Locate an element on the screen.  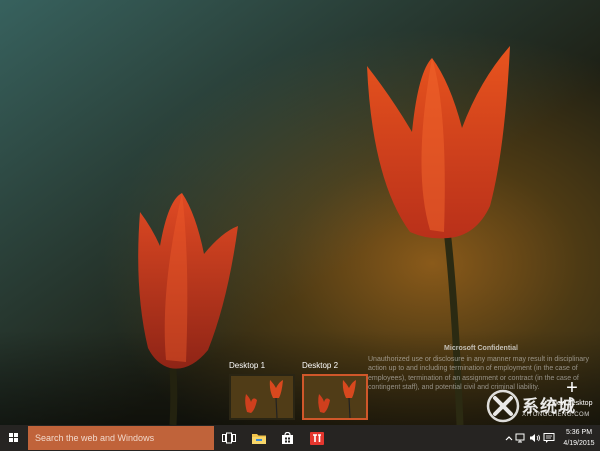
watermark-title: Microsoft Confidential is located at coordinates (481, 348).